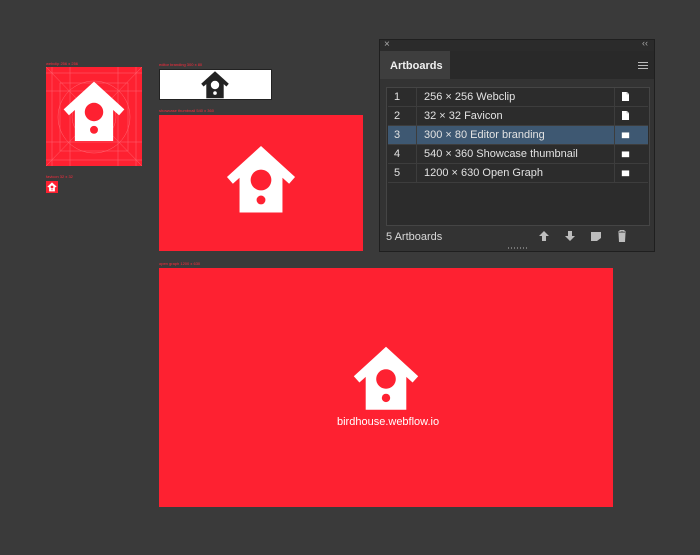 This screenshot has width=700, height=555. I want to click on row-number: 5, so click(397, 173).